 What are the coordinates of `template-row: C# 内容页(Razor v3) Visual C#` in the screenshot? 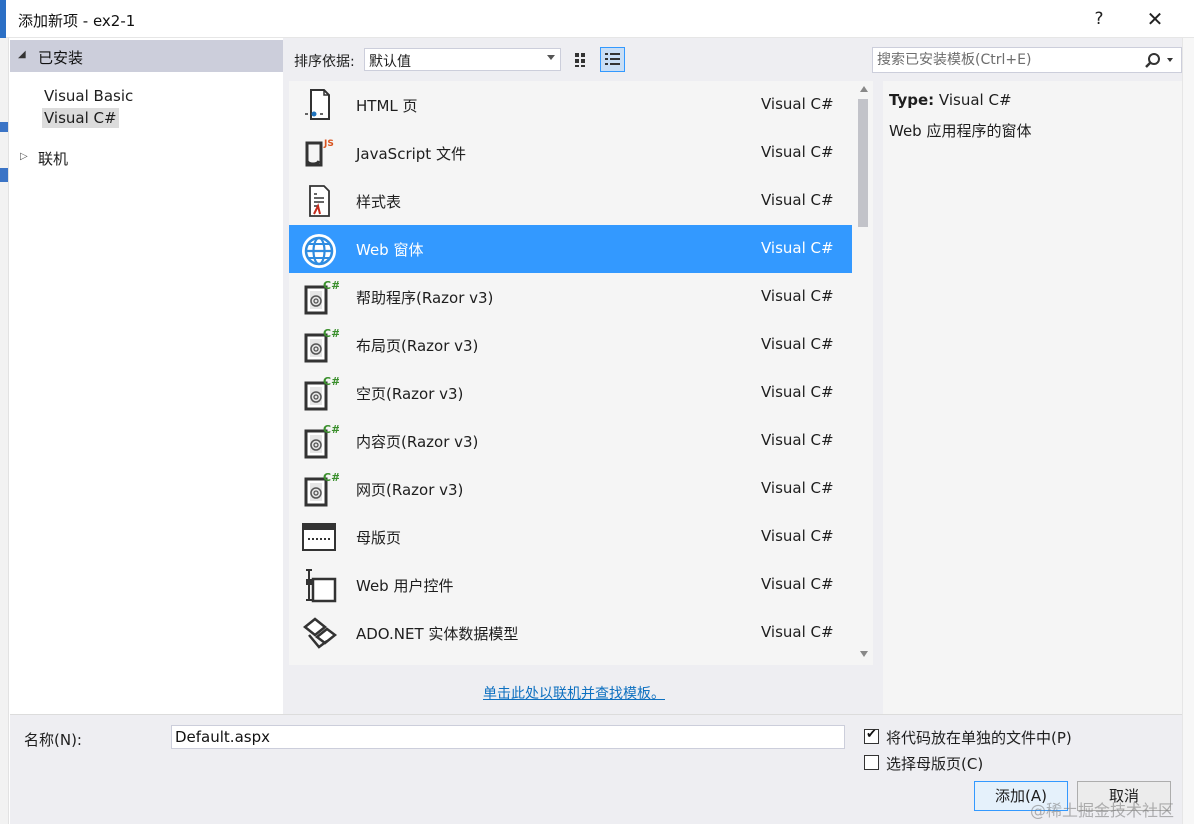 It's located at (570, 441).